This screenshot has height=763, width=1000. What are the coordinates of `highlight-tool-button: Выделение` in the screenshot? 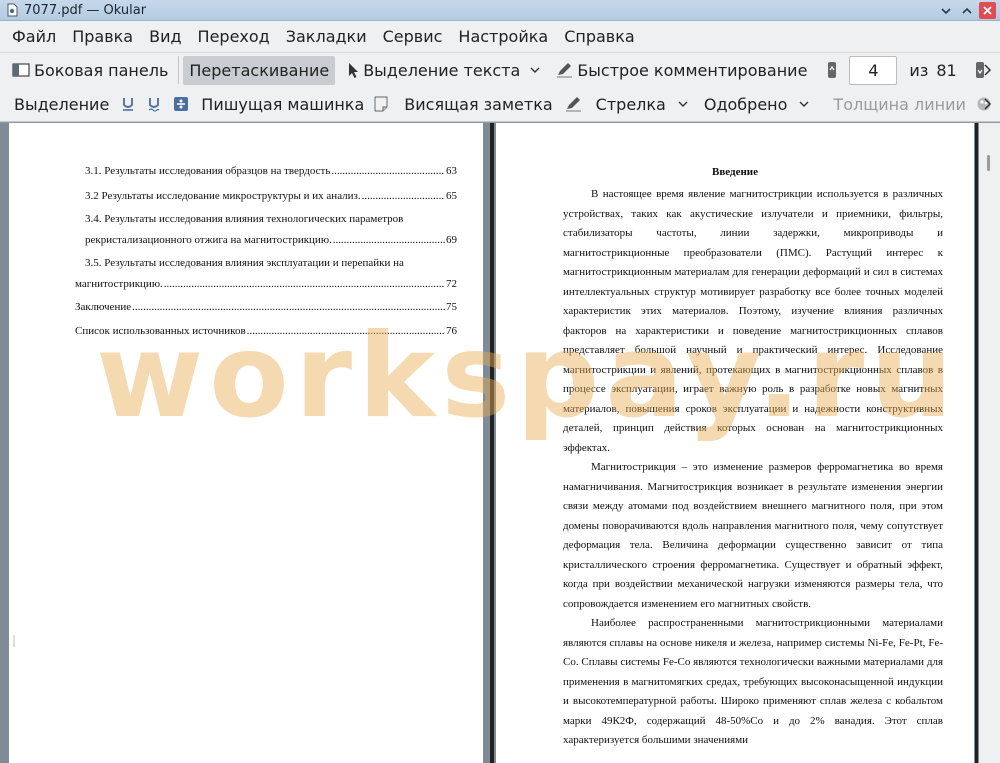 It's located at (61, 104).